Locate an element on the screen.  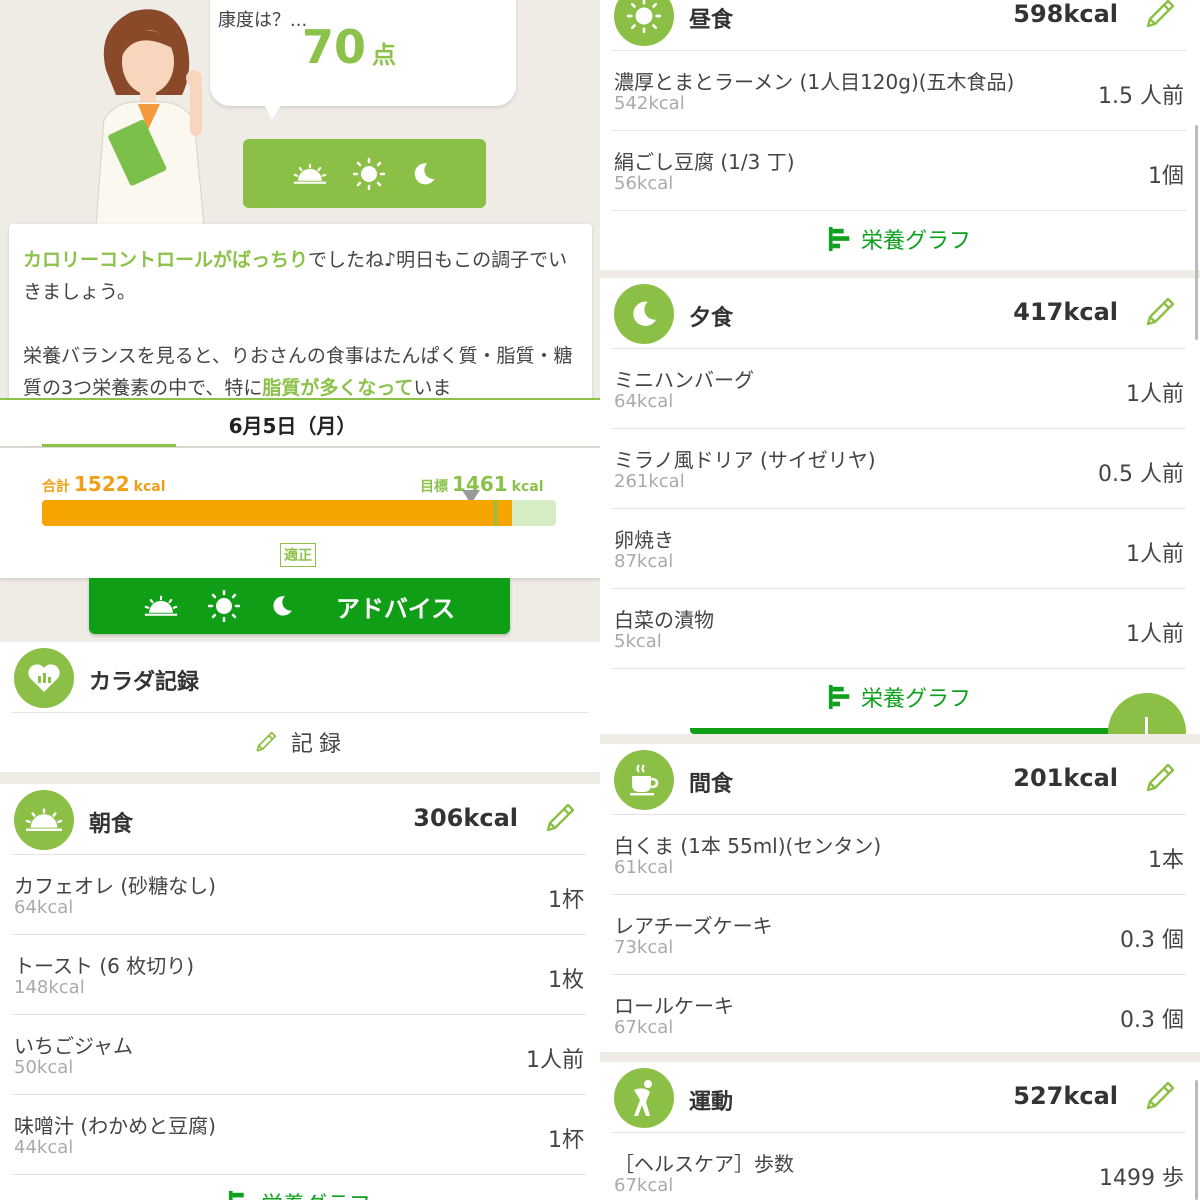
food-name: カフェオレ (砂糖なし) is located at coordinates (115, 886).